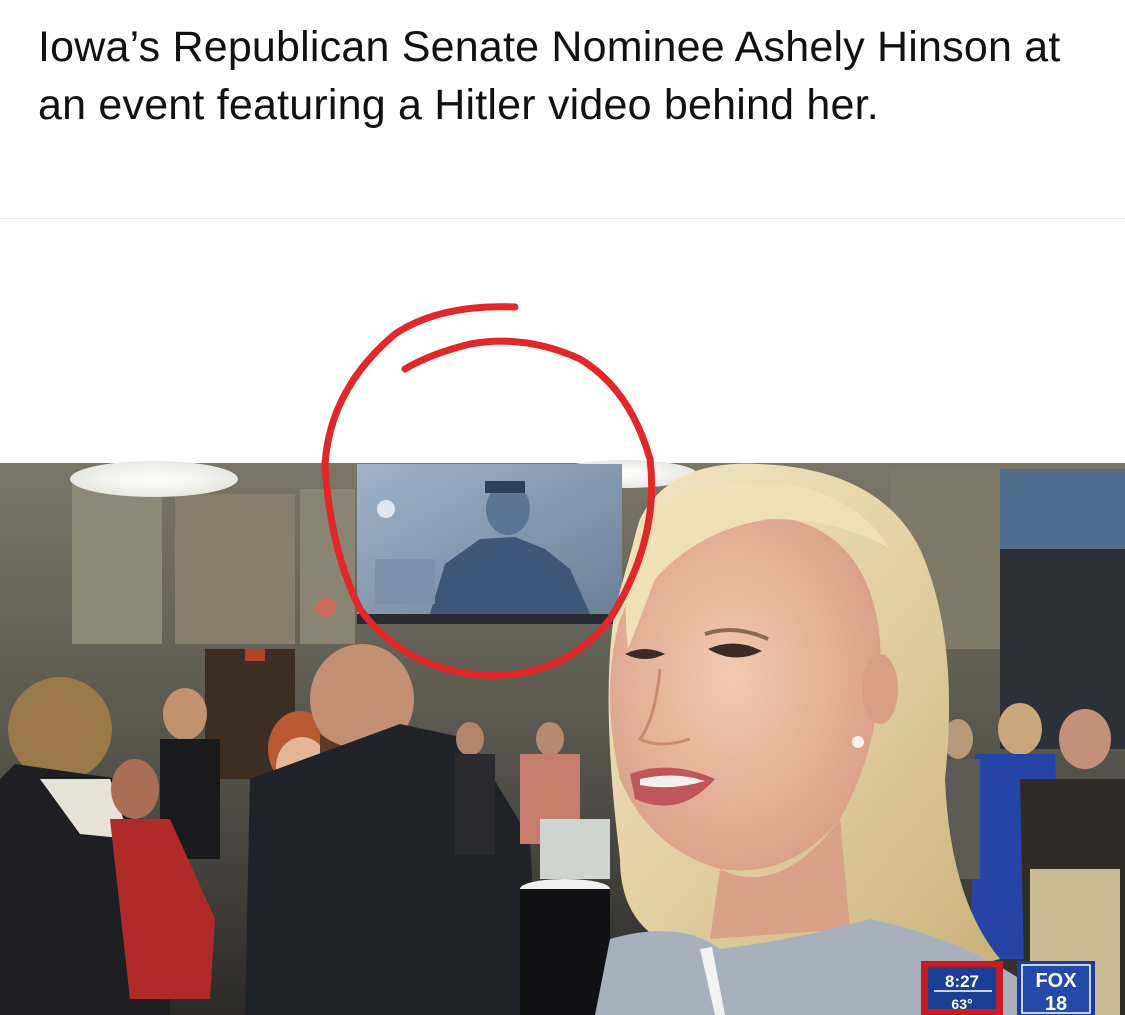 The image size is (1125, 1015). Describe the element at coordinates (489, 544) in the screenshot. I see `projection-screen` at that location.